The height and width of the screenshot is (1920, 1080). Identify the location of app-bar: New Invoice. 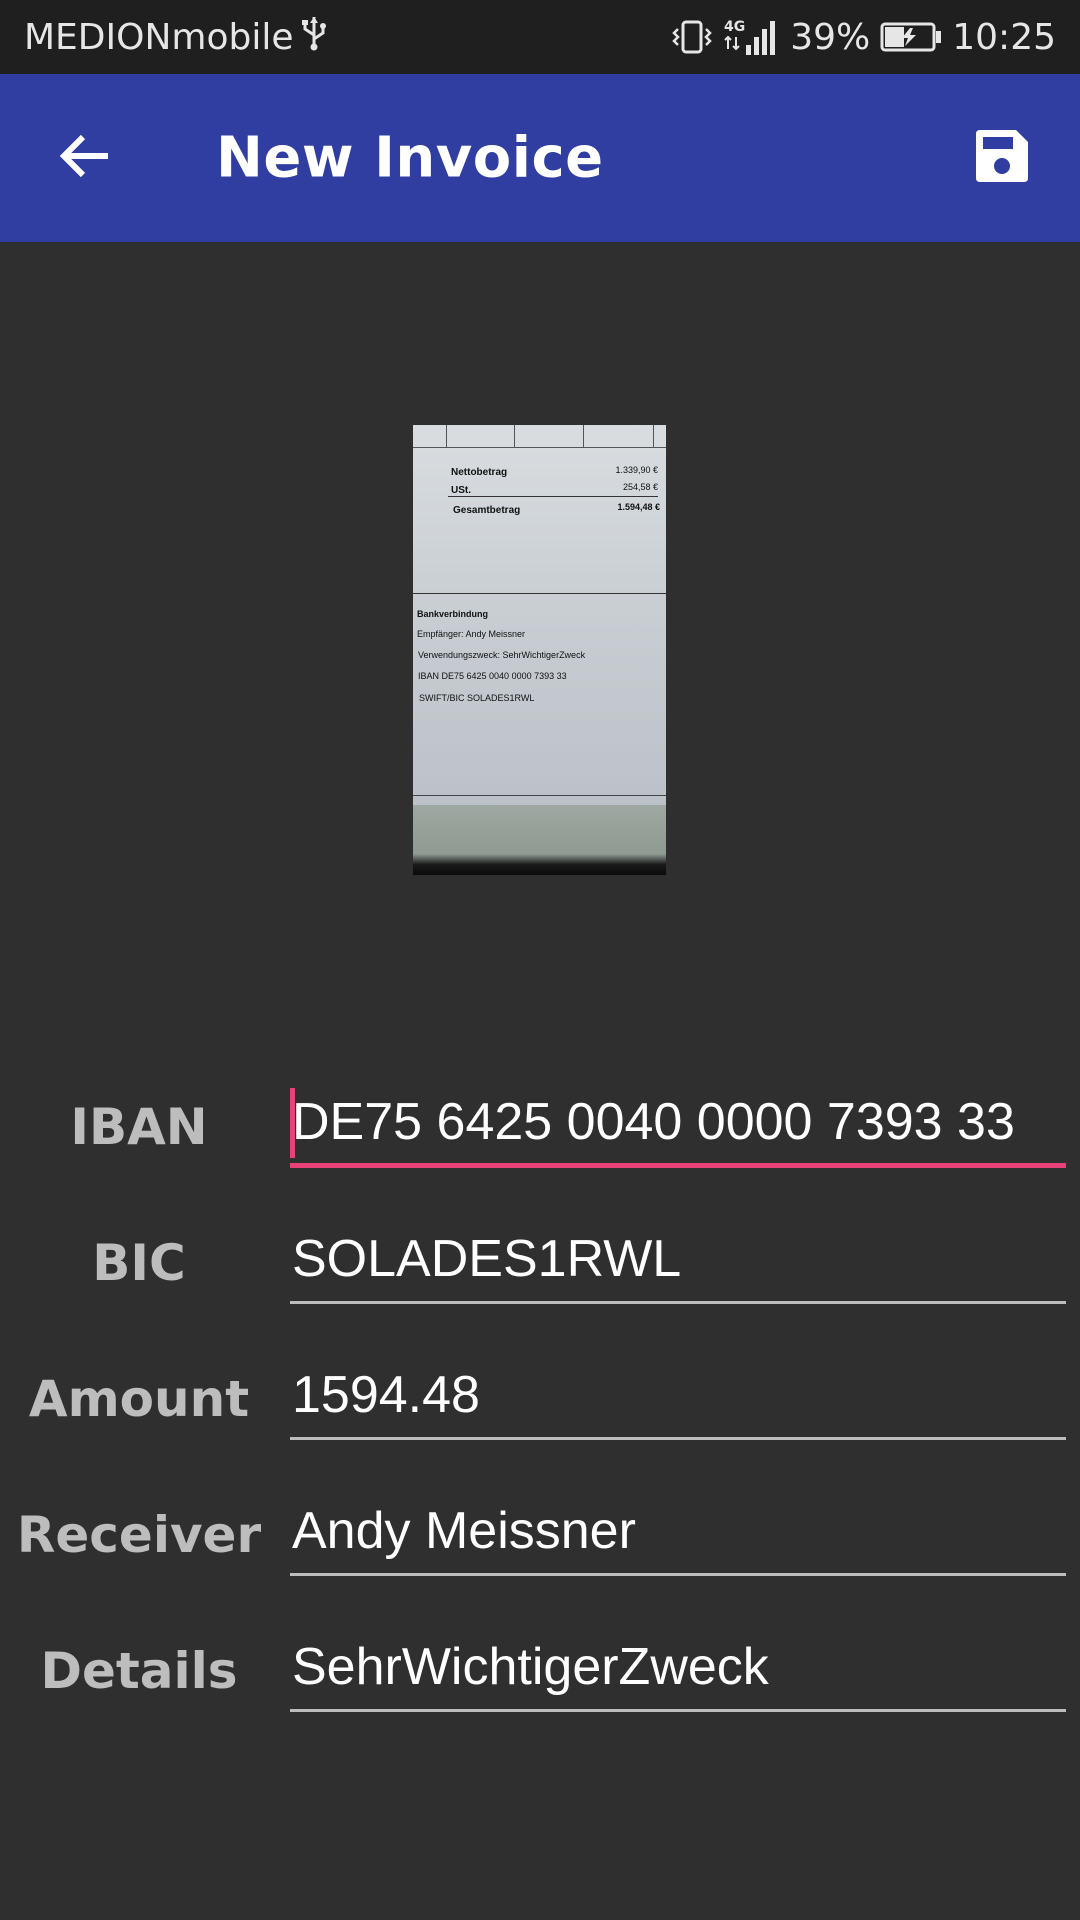
(540, 158).